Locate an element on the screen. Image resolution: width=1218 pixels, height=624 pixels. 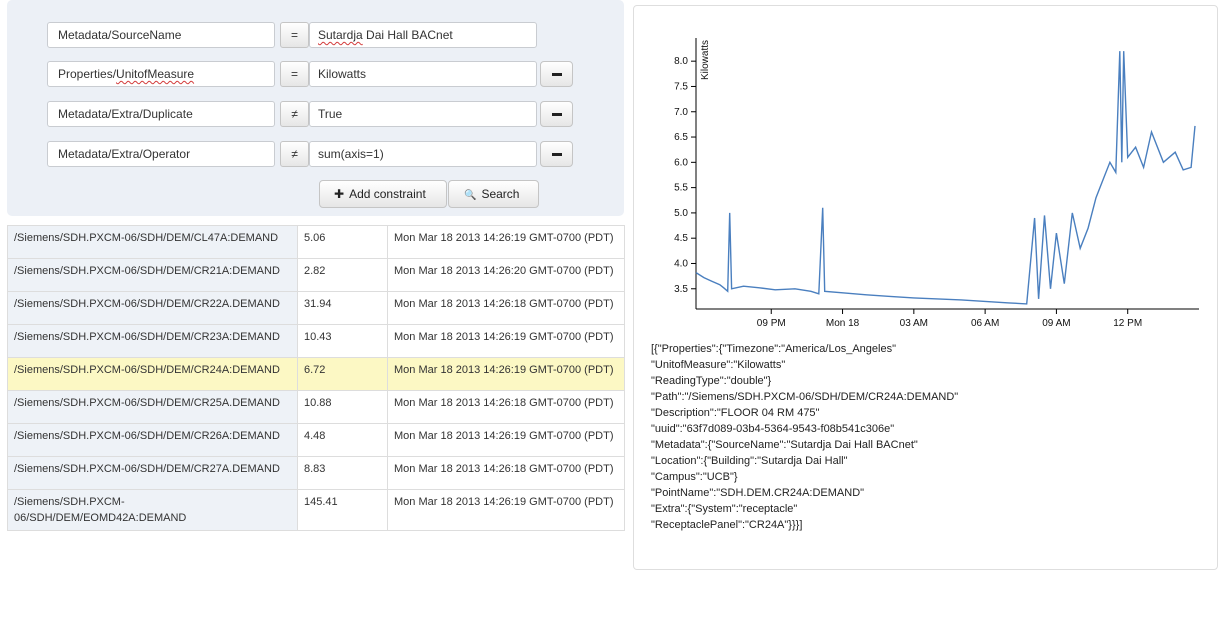
y-axis-label: Kilowatts is located at coordinates (705, 60).